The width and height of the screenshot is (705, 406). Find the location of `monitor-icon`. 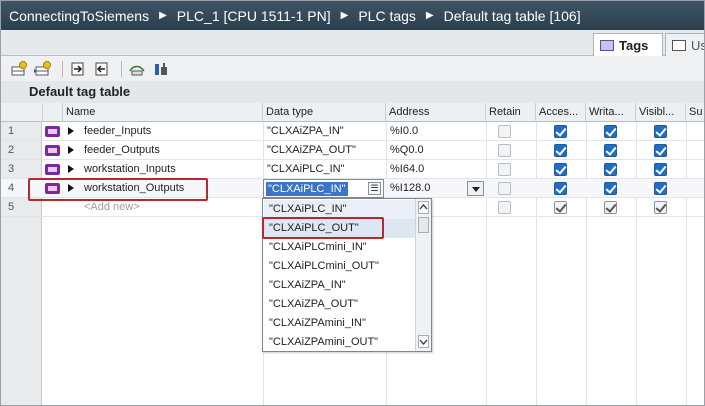

monitor-icon is located at coordinates (137, 70).